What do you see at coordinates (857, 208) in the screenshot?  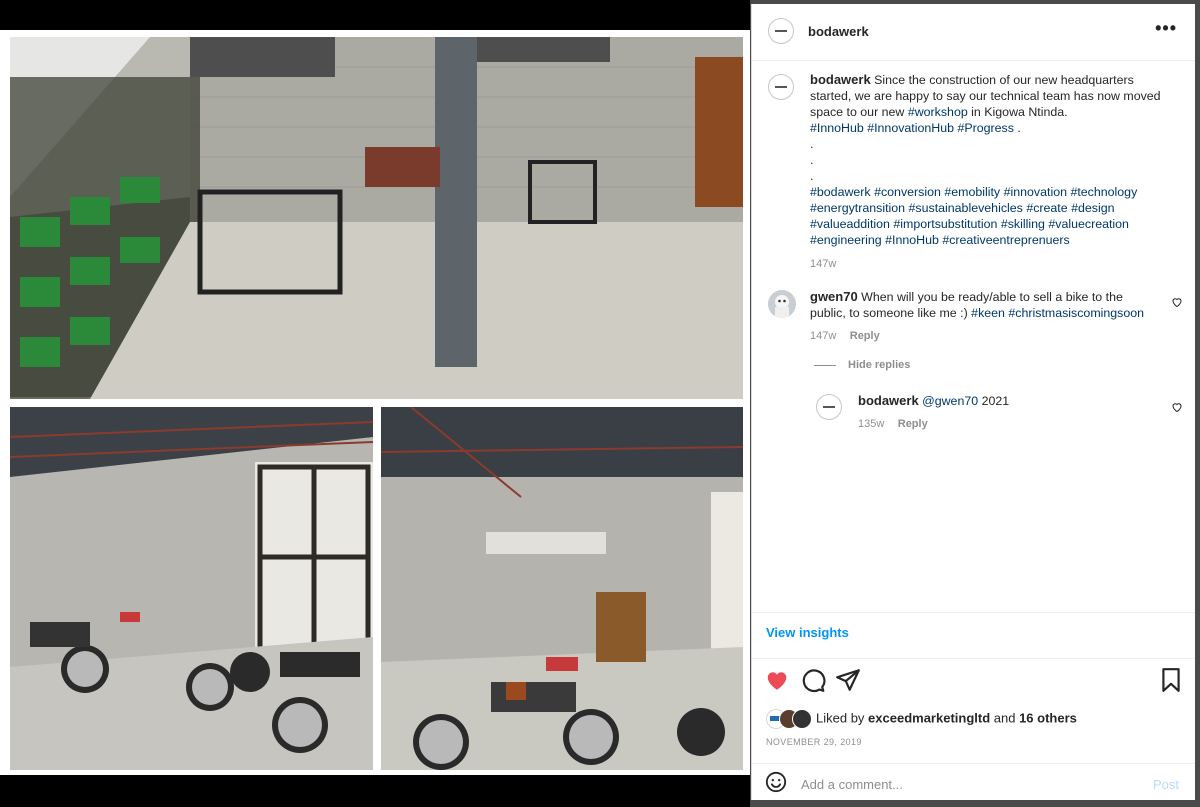 I see `hashtag: #energytransition` at bounding box center [857, 208].